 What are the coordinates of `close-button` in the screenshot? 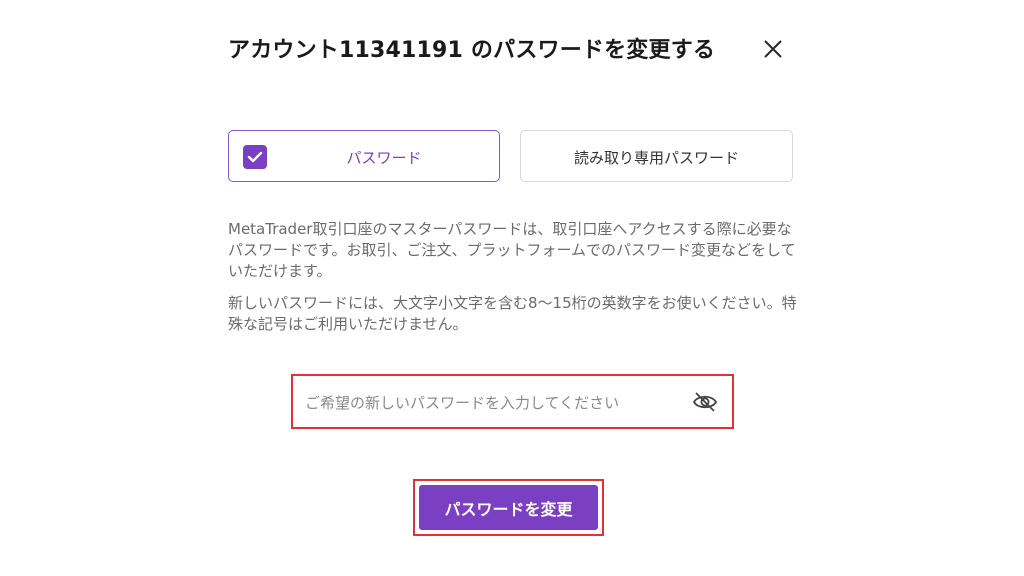 It's located at (773, 49).